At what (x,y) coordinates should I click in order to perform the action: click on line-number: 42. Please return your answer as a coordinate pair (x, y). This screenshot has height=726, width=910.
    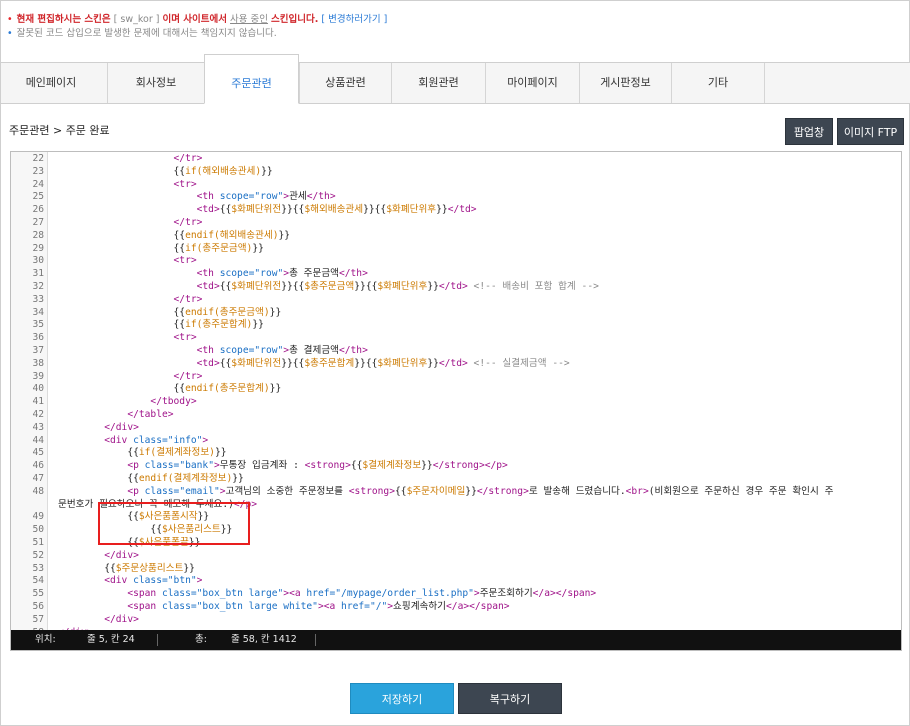
    Looking at the image, I should click on (38, 414).